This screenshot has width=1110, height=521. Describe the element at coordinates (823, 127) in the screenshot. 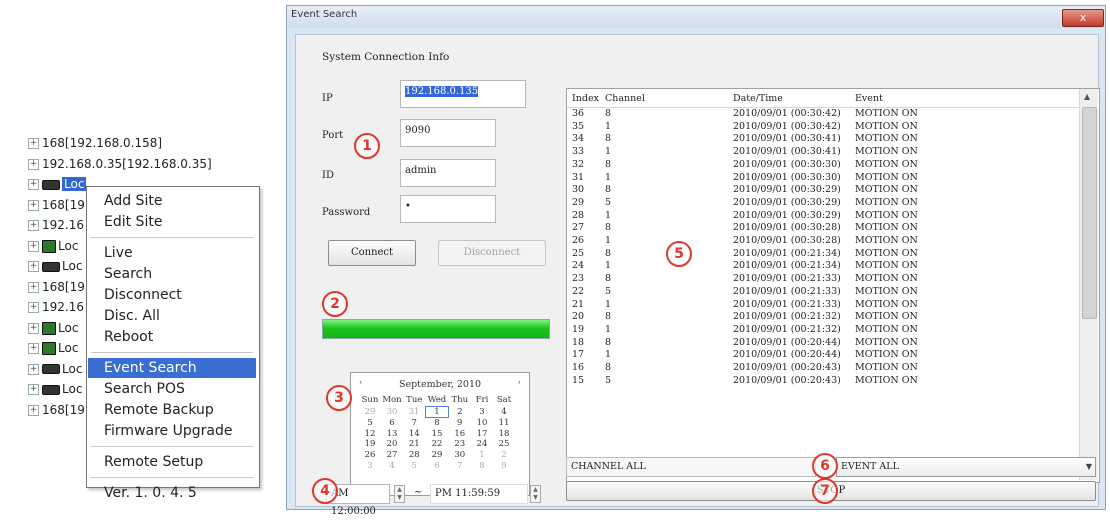

I see `table-row: 35 1 2010/09/01 (00:30:42) MOTION ON` at that location.